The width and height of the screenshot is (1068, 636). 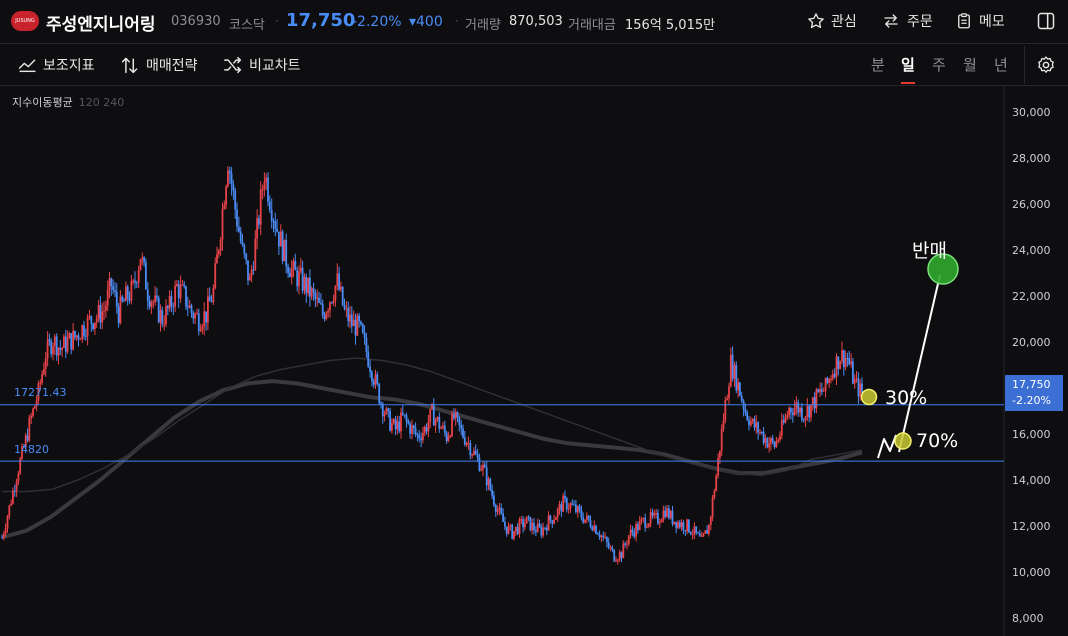 What do you see at coordinates (970, 64) in the screenshot?
I see `period-tab-month: 월` at bounding box center [970, 64].